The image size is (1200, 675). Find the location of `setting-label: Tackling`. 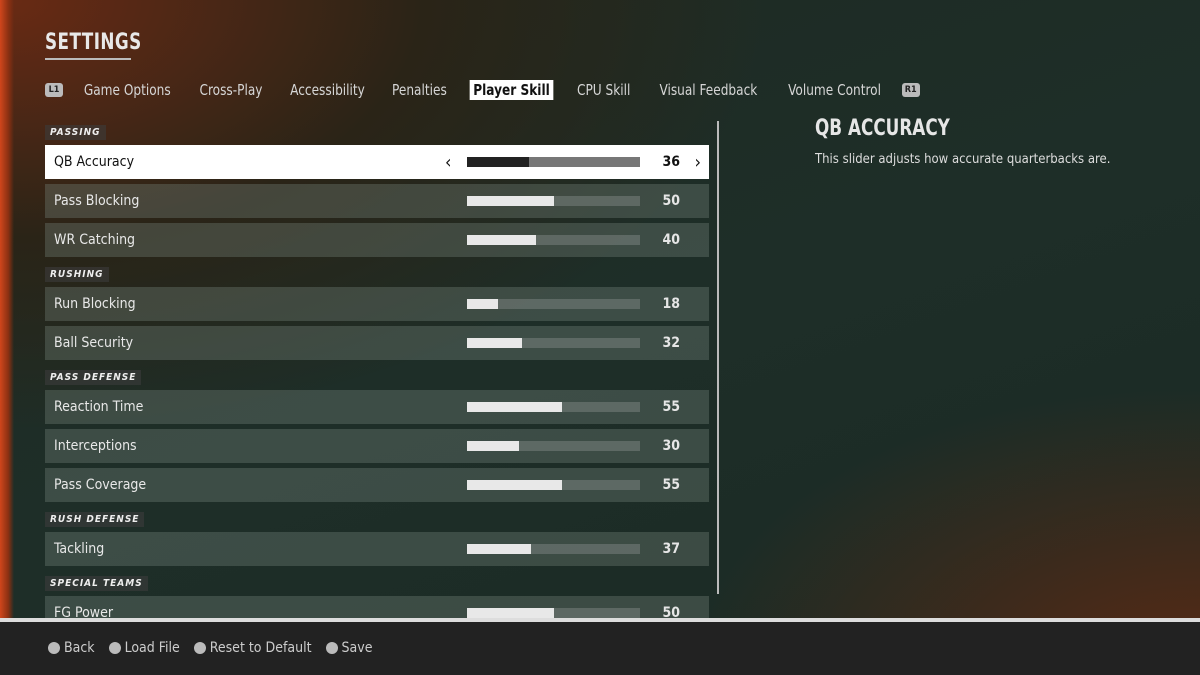

setting-label: Tackling is located at coordinates (79, 549).